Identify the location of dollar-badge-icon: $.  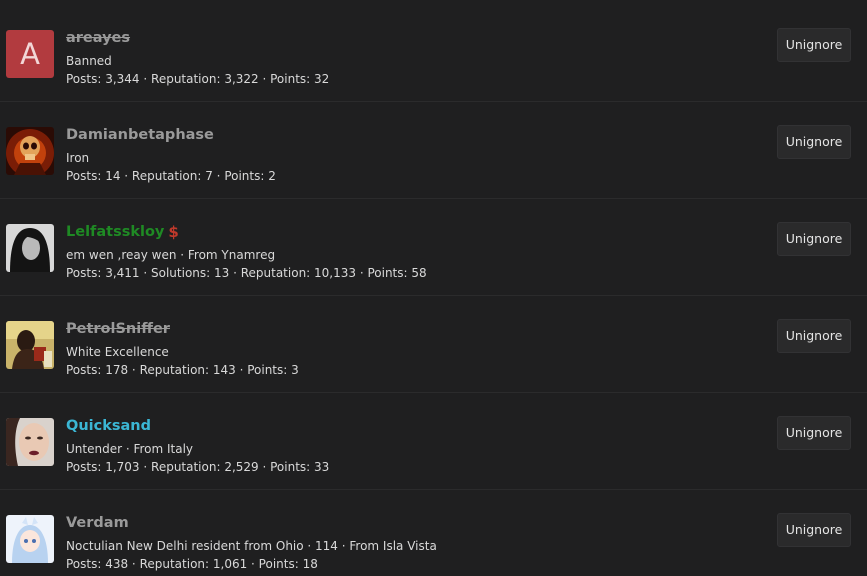
(173, 232).